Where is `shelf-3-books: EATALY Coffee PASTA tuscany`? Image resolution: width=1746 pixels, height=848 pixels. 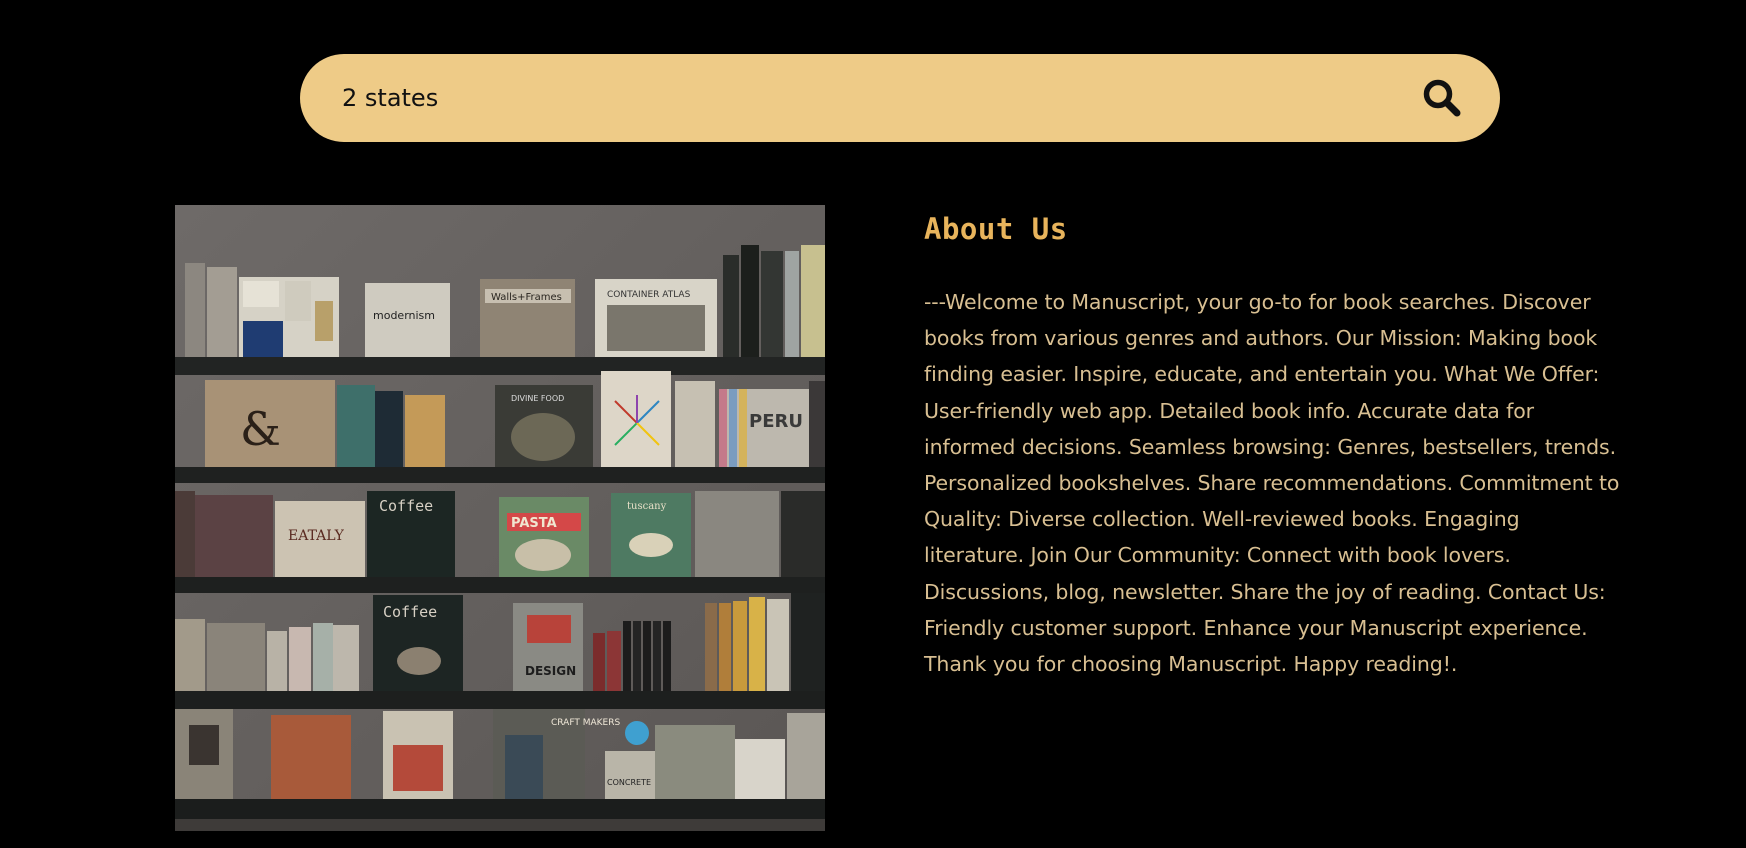 shelf-3-books: EATALY Coffee PASTA tuscany is located at coordinates (500, 537).